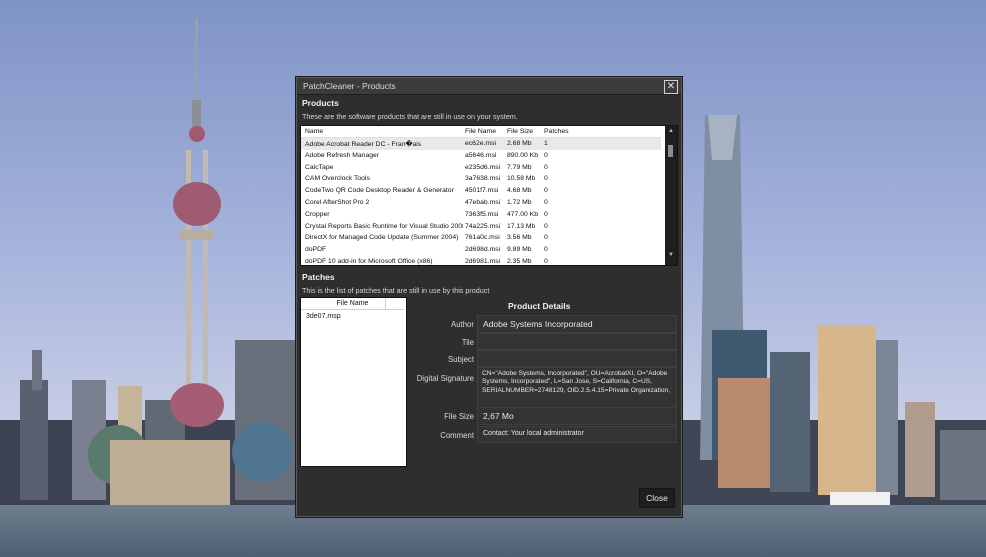 The image size is (986, 557). What do you see at coordinates (316, 250) in the screenshot?
I see `product-name: doPDF` at bounding box center [316, 250].